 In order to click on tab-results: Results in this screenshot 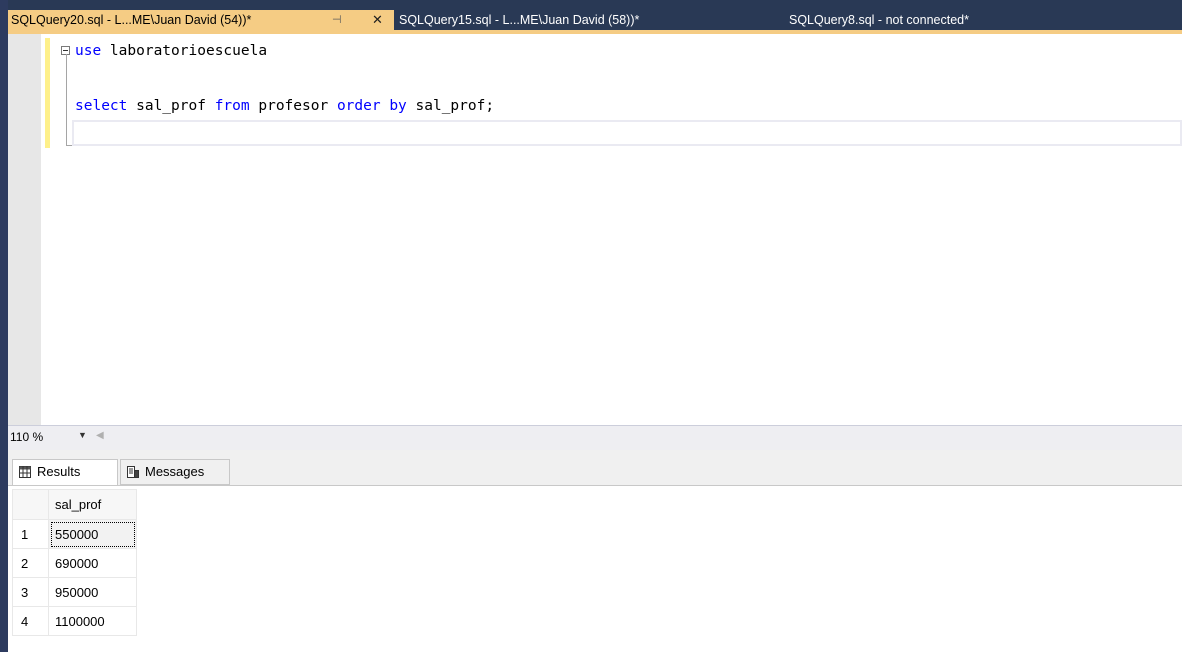, I will do `click(65, 472)`.